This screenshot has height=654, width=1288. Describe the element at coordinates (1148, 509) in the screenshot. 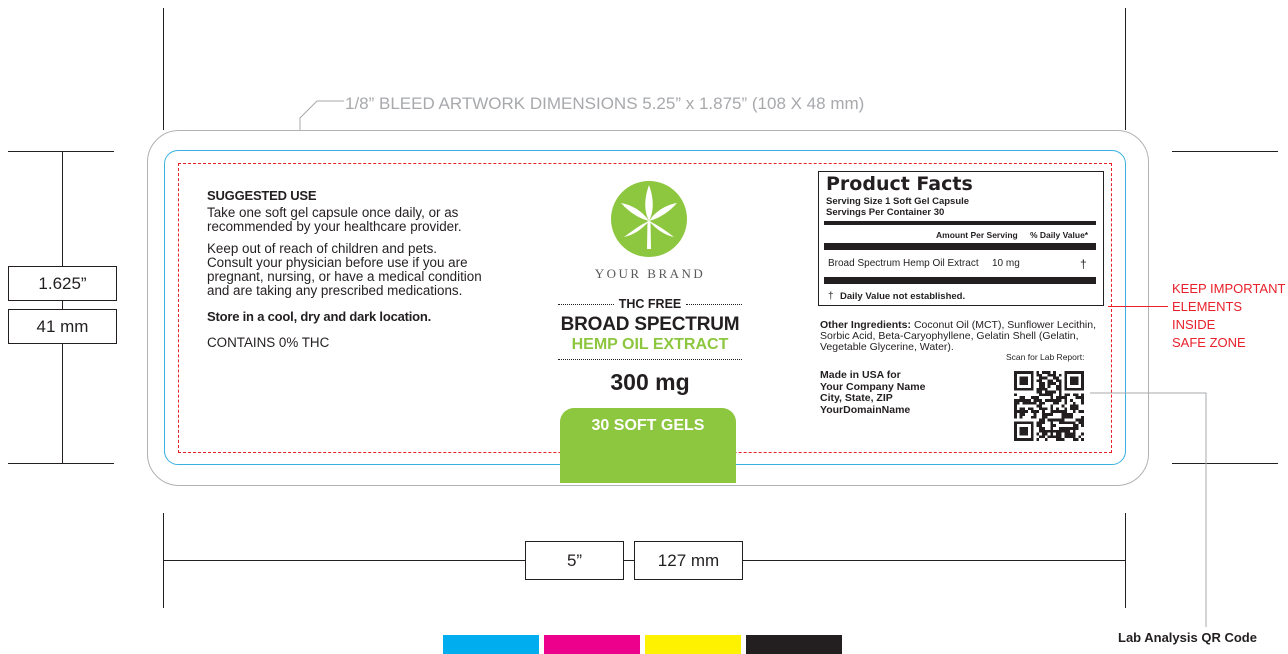

I see `qr-leader-line` at that location.